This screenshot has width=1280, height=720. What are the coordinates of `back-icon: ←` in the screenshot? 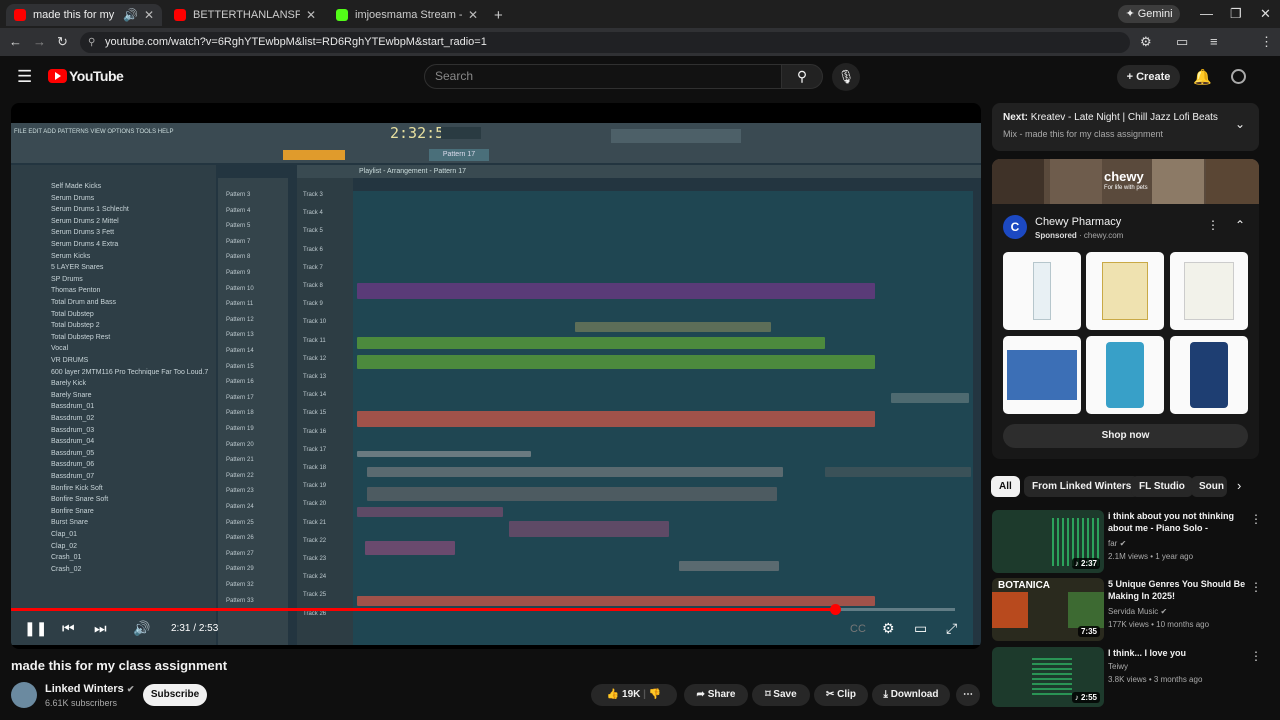 It's located at (15, 41).